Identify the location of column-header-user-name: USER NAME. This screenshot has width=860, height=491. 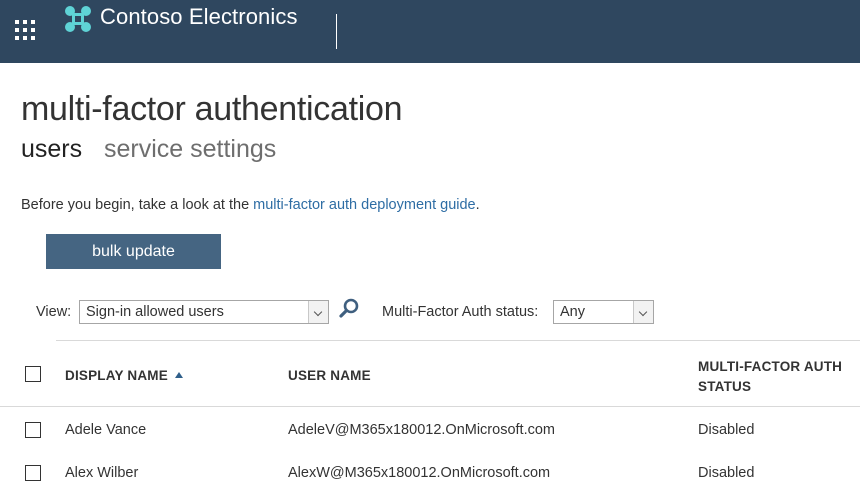
(329, 375).